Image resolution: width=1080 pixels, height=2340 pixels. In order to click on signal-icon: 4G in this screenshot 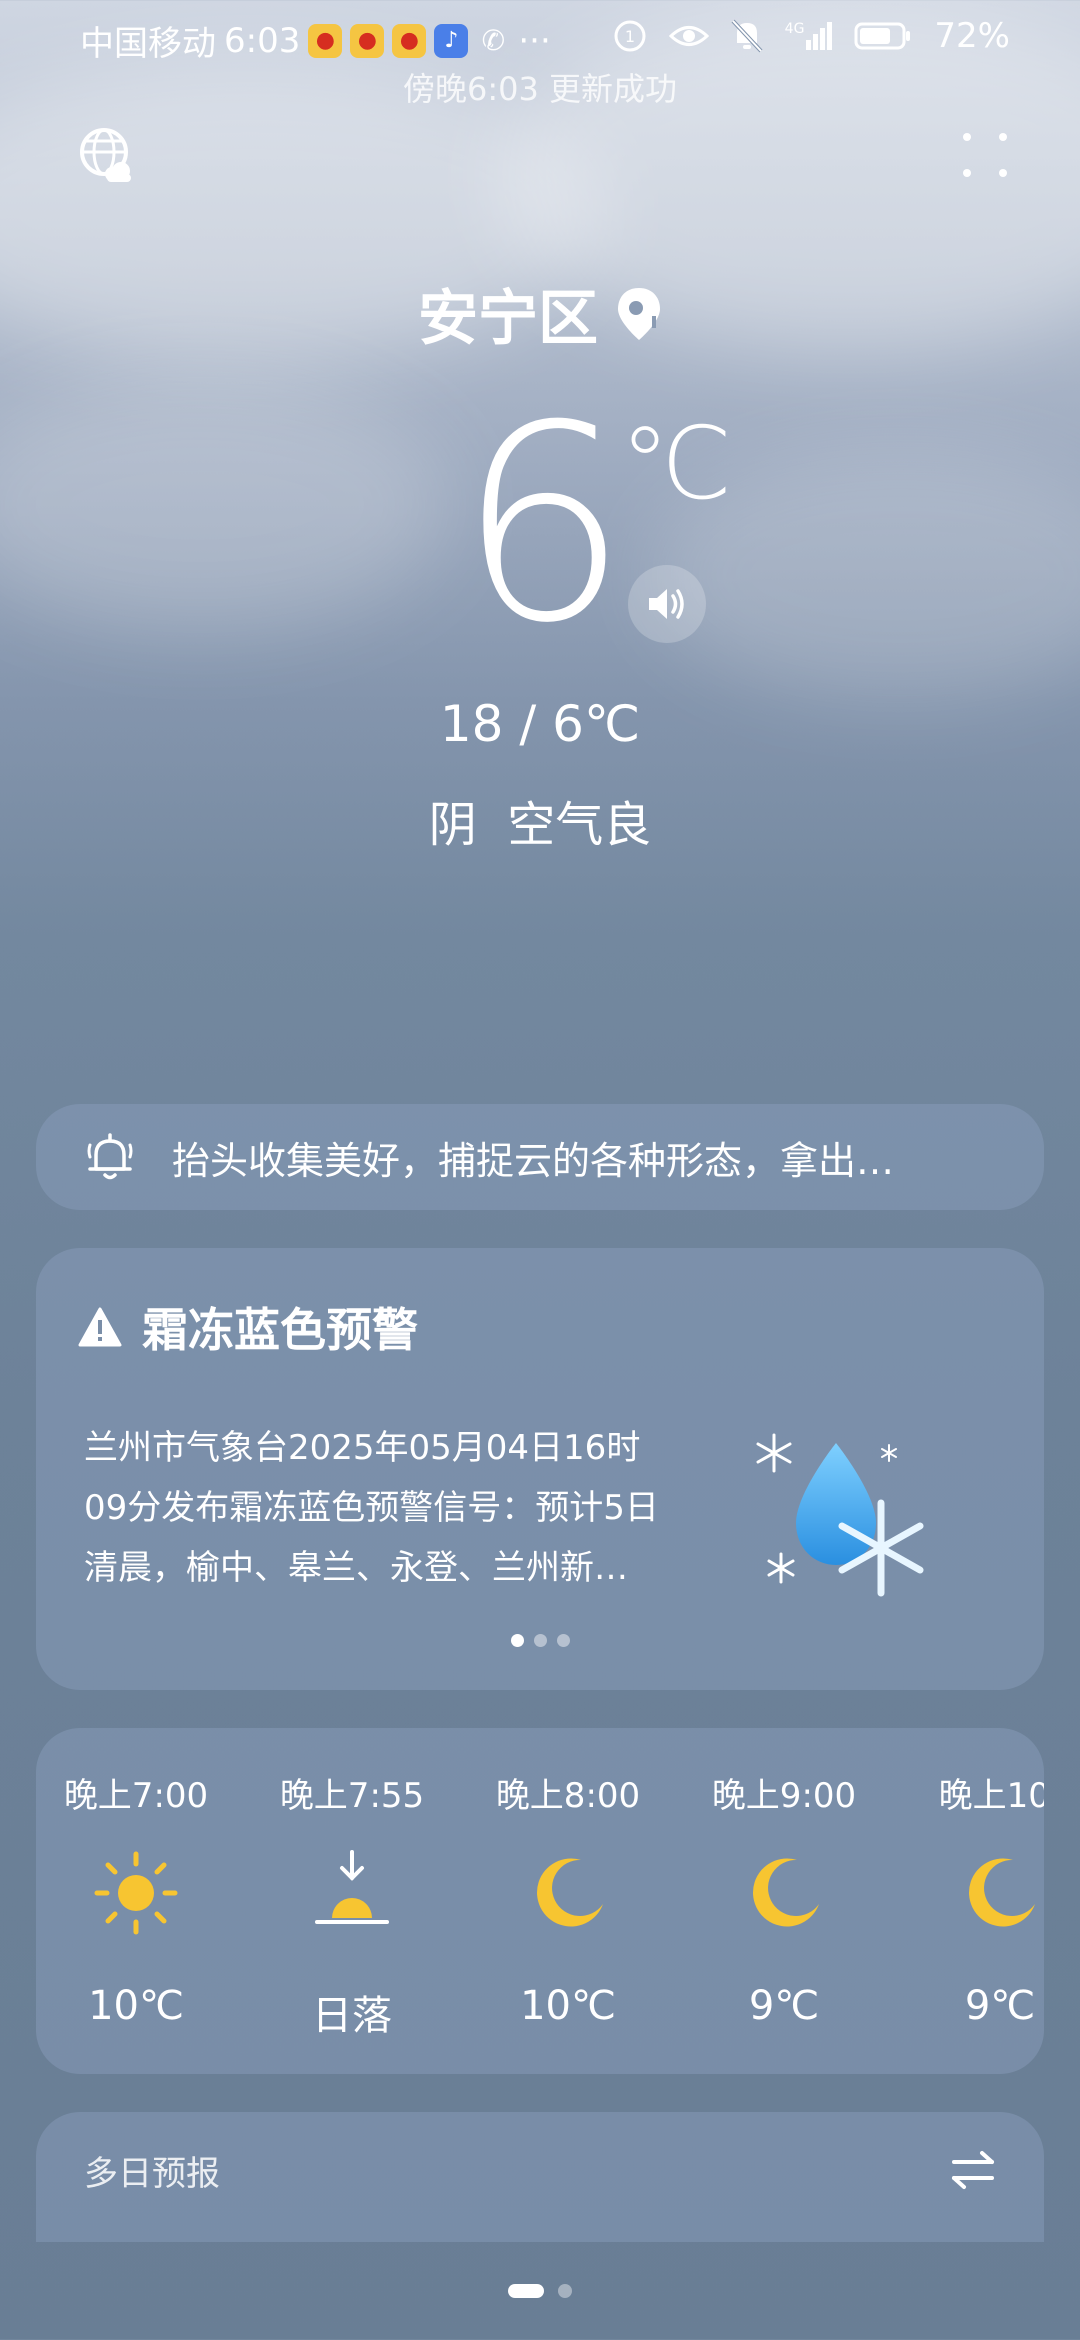, I will do `click(809, 36)`.